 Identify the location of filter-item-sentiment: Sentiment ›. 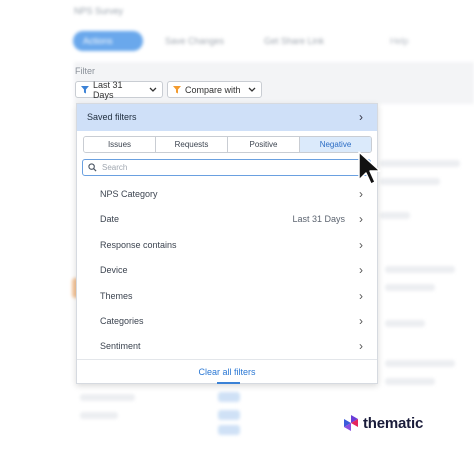
(227, 346).